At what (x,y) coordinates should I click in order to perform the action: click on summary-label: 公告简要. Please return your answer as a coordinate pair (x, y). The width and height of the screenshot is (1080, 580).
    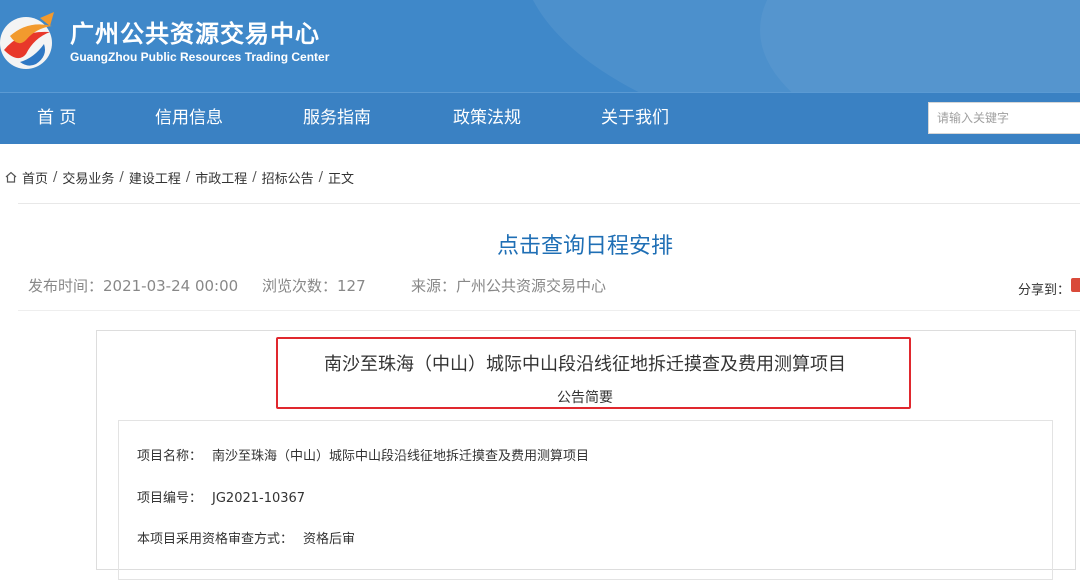
    Looking at the image, I should click on (585, 398).